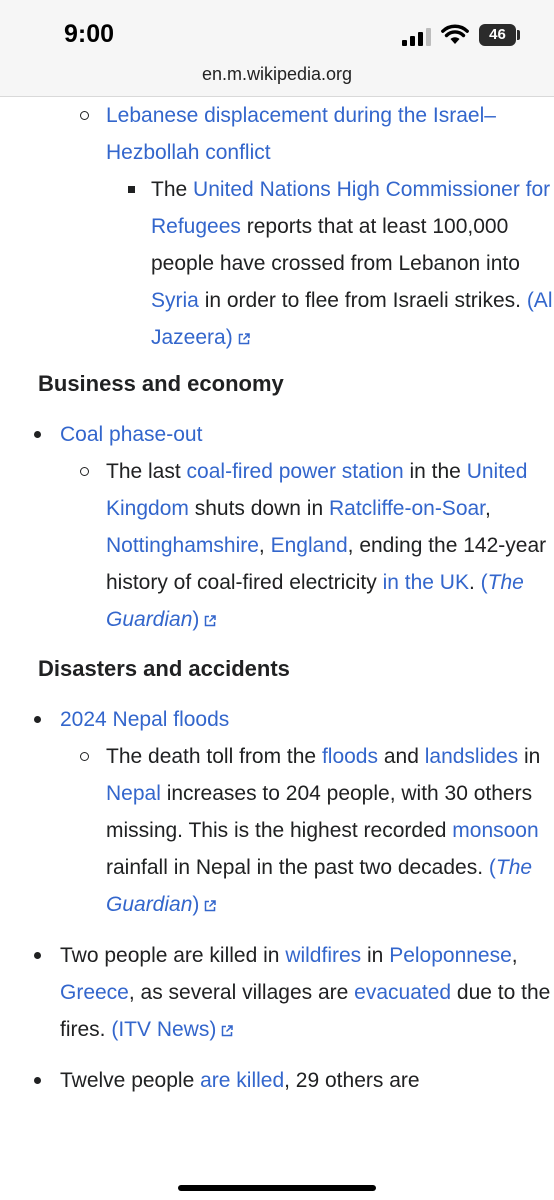  I want to click on link-wildfires: wildfires, so click(323, 955).